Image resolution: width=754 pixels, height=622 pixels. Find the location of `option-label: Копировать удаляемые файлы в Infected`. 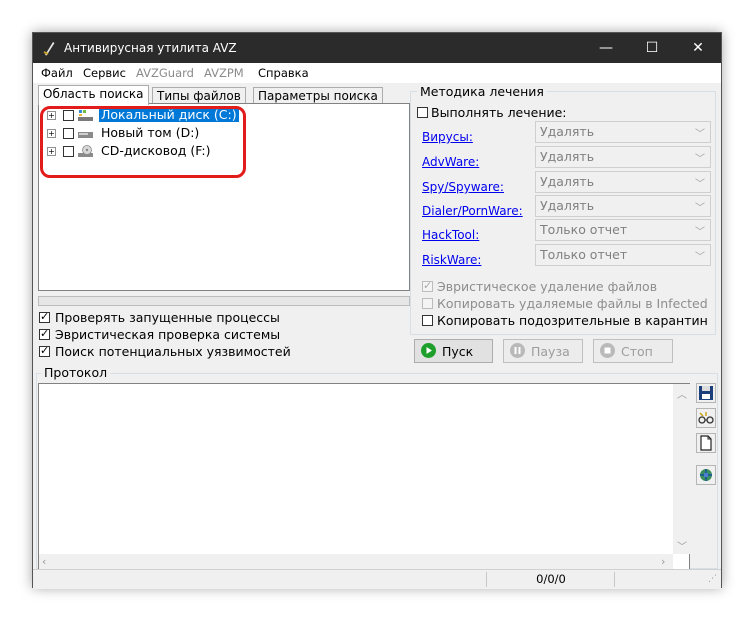

option-label: Копировать удаляемые файлы в Infected is located at coordinates (572, 303).